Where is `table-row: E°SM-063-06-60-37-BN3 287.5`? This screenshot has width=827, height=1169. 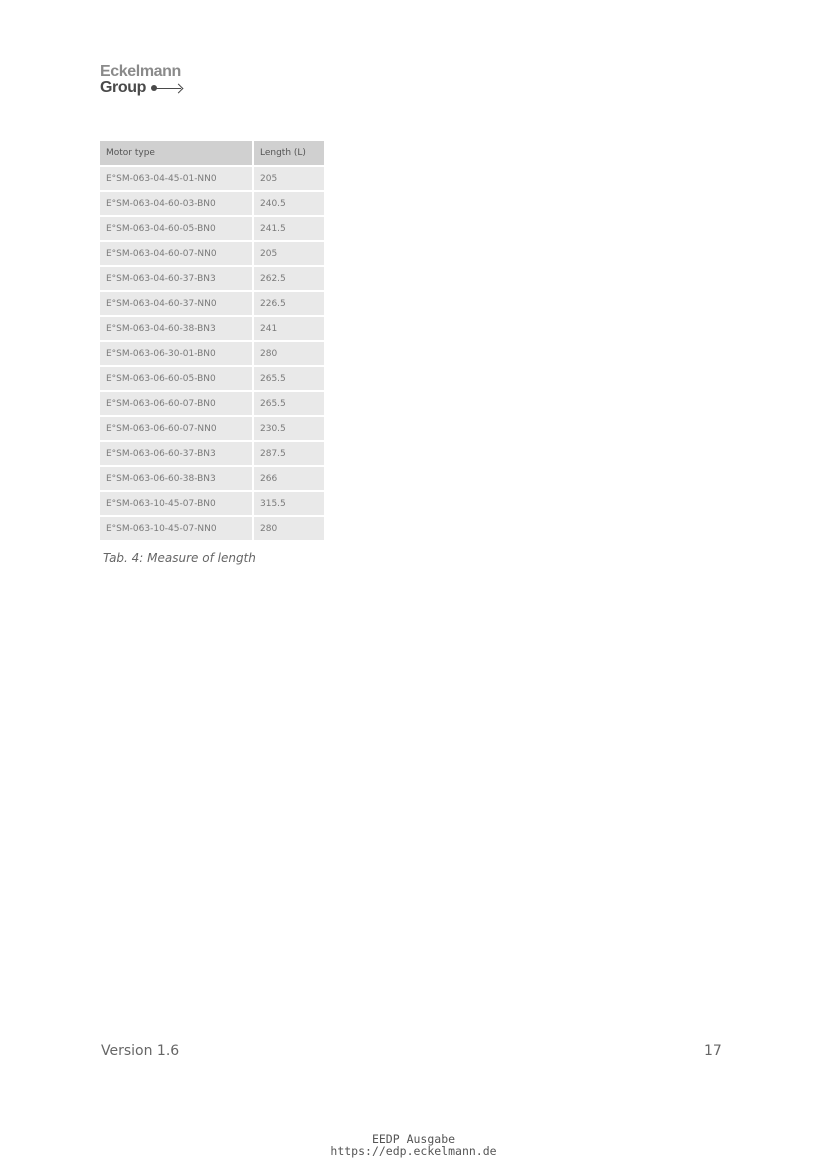
table-row: E°SM-063-06-60-37-BN3 287.5 is located at coordinates (212, 454).